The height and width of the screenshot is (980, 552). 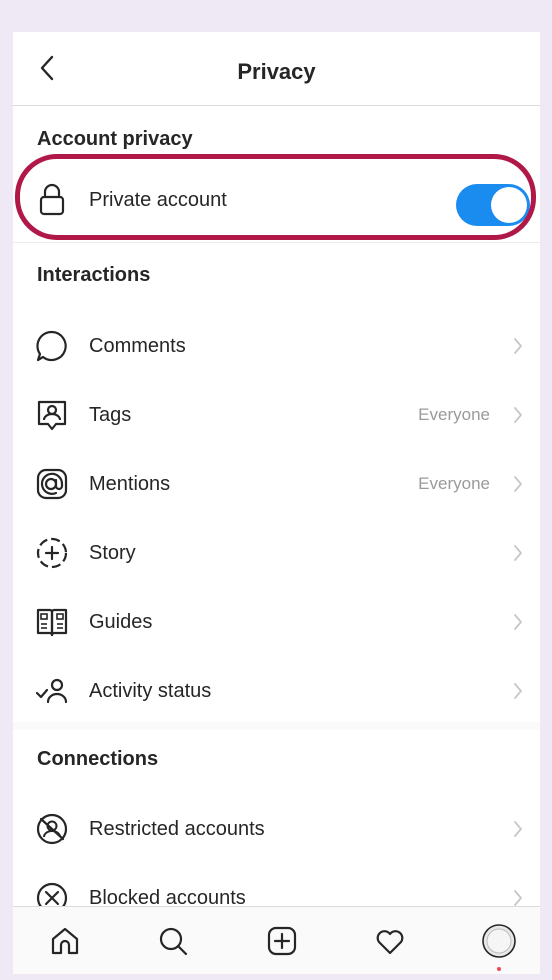 What do you see at coordinates (276, 346) in the screenshot?
I see `comments-row: Comments` at bounding box center [276, 346].